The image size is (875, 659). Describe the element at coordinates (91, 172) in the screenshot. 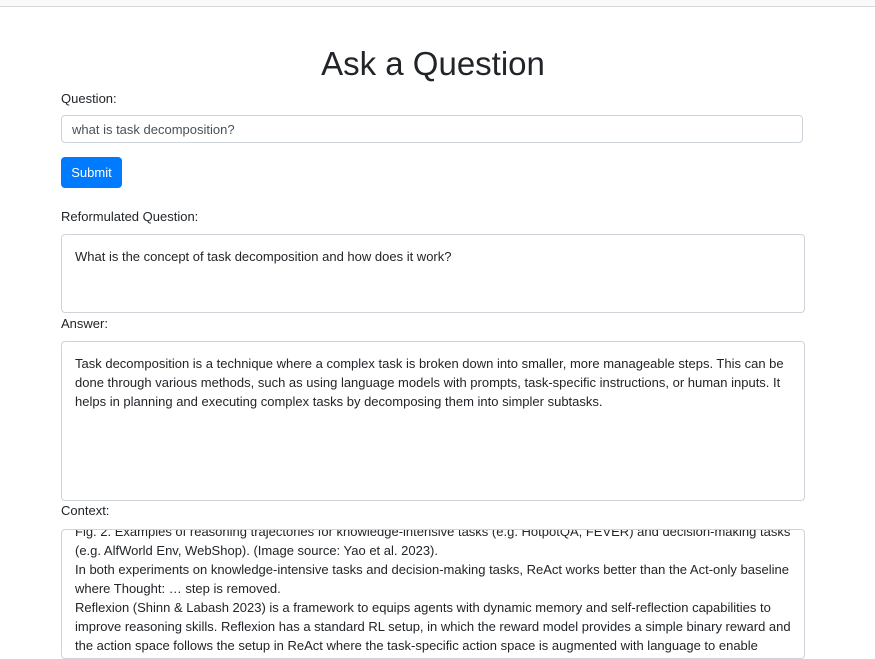

I see `submit-button: Submit` at that location.